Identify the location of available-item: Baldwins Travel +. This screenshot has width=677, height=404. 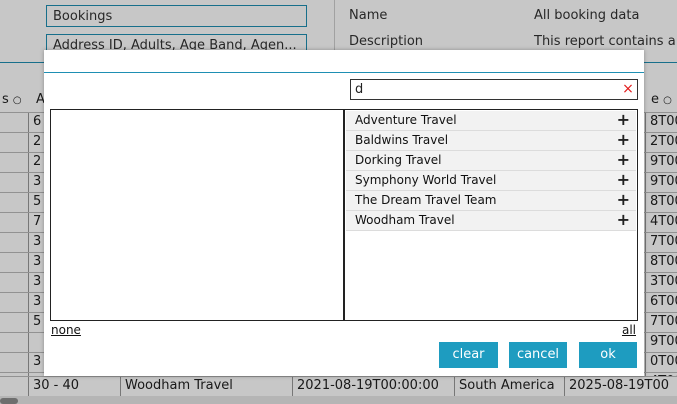
(491, 140).